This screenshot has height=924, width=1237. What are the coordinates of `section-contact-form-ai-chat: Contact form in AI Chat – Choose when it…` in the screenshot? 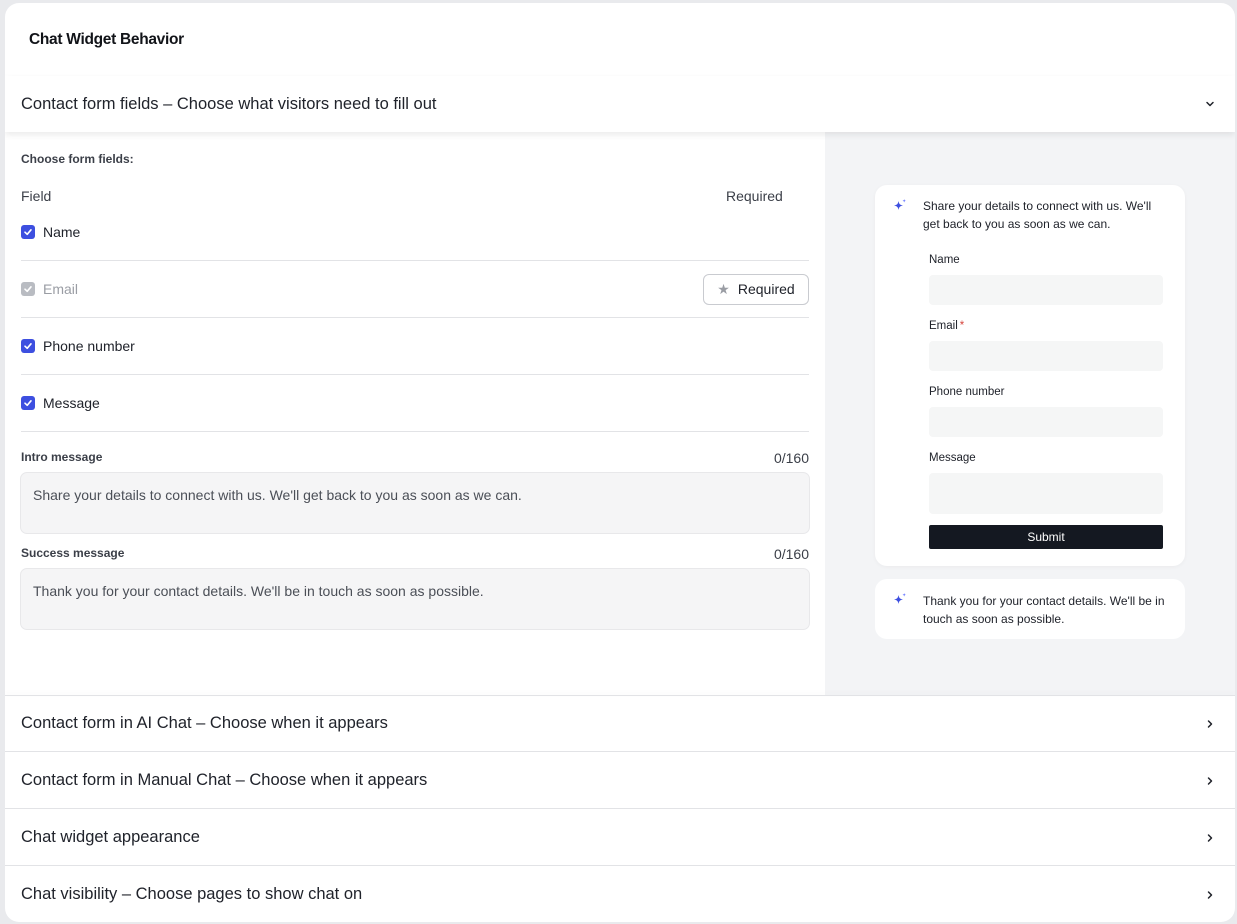 It's located at (620, 723).